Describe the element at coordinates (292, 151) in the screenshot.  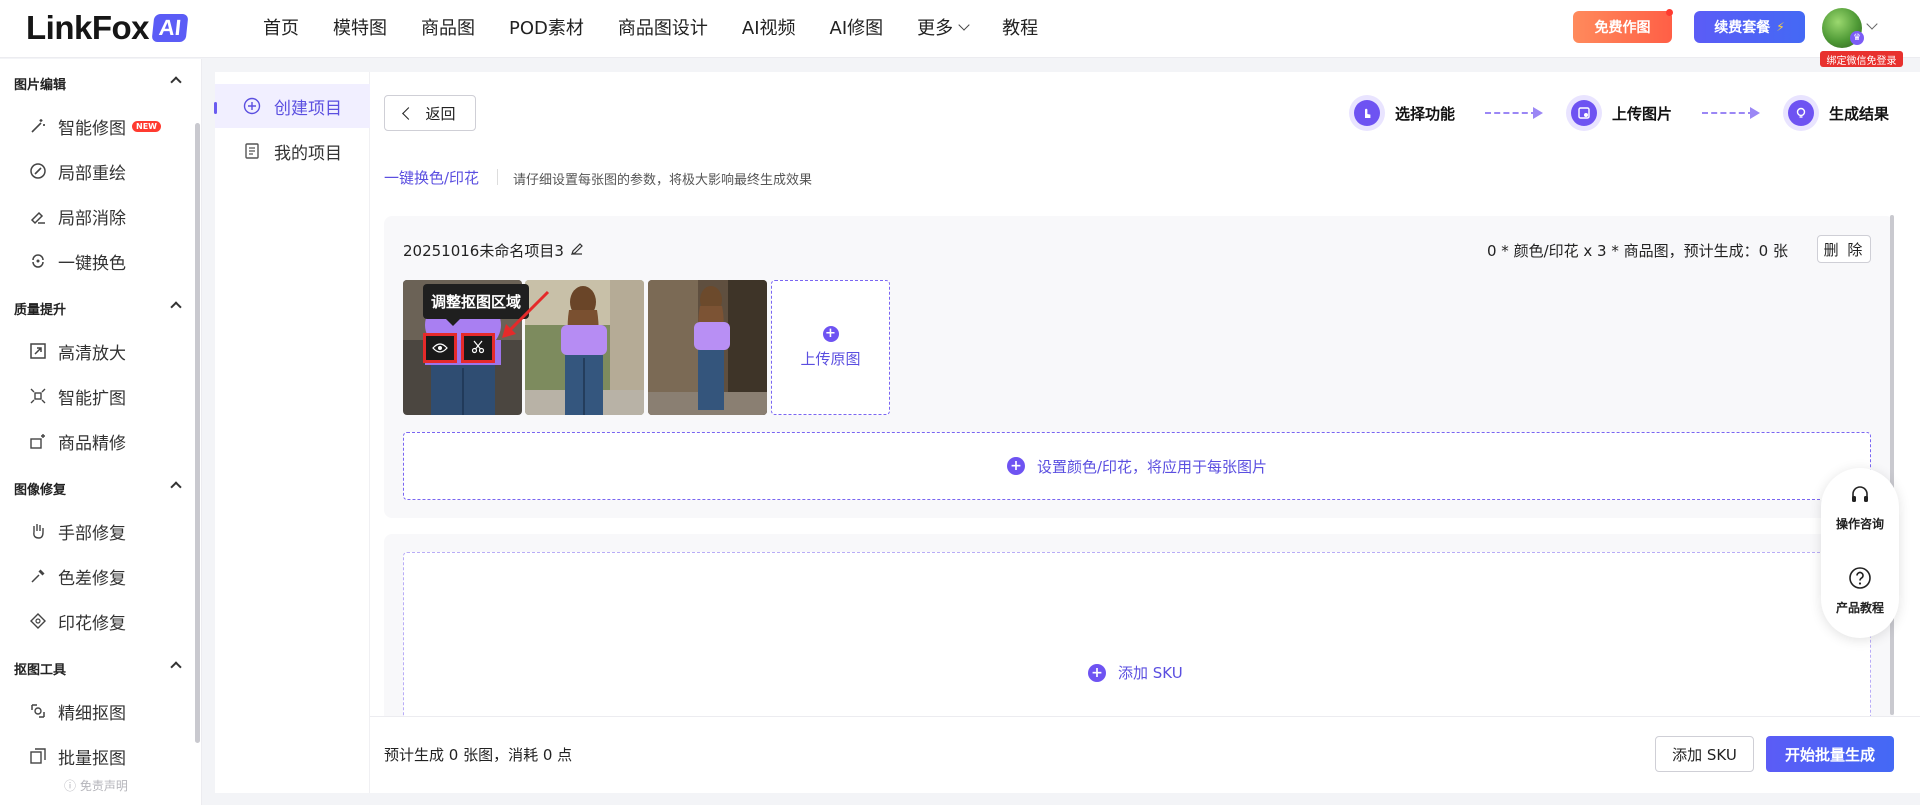
I see `panel-item-my-projects: 我的项目` at that location.